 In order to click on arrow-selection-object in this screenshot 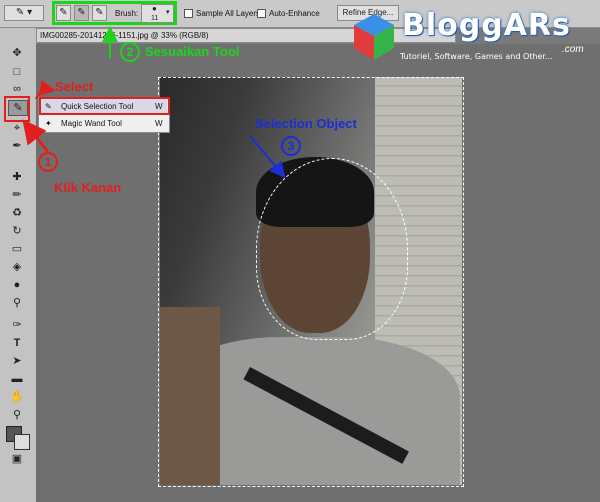, I will do `click(267, 157)`.